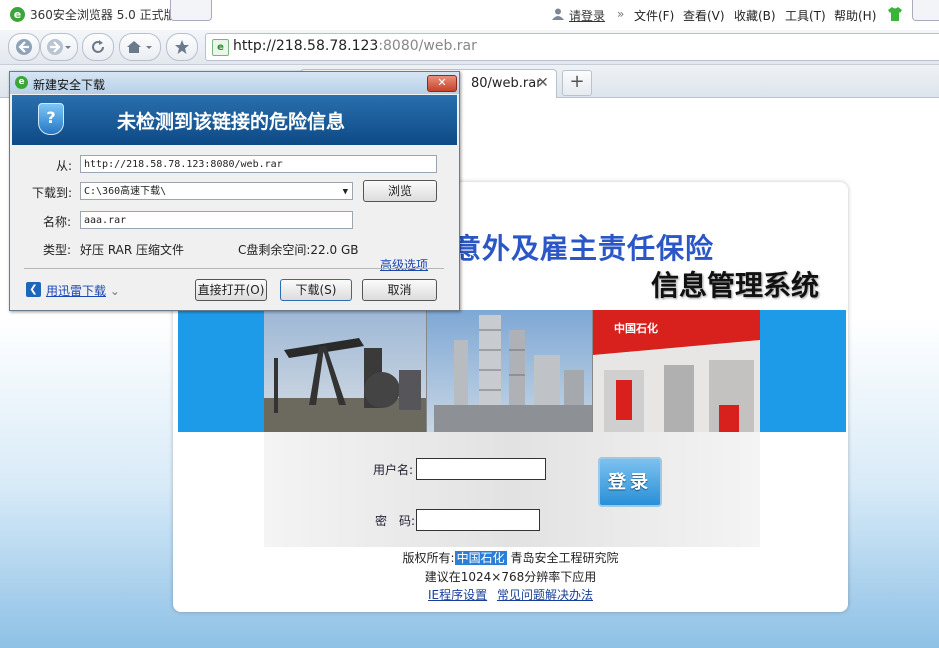 This screenshot has width=939, height=648. What do you see at coordinates (216, 191) in the screenshot?
I see `save-to-select: C:\360高速下载\ ▼` at bounding box center [216, 191].